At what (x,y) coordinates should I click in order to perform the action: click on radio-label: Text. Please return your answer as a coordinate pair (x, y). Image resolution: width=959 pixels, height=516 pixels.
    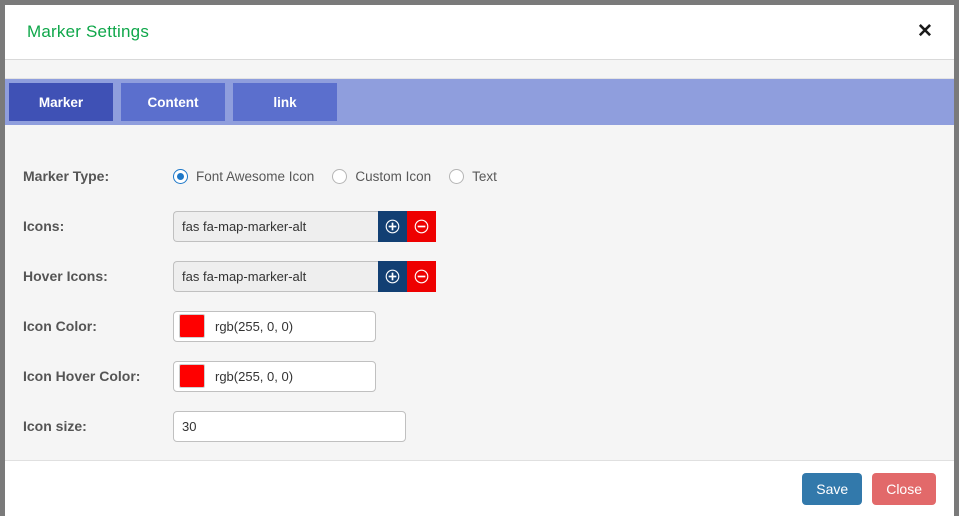
    Looking at the image, I should click on (484, 176).